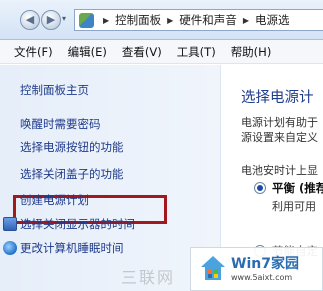 This screenshot has height=291, width=323. Describe the element at coordinates (77, 224) in the screenshot. I see `display-off-time-link: 选择关闭显示器的时间` at that location.